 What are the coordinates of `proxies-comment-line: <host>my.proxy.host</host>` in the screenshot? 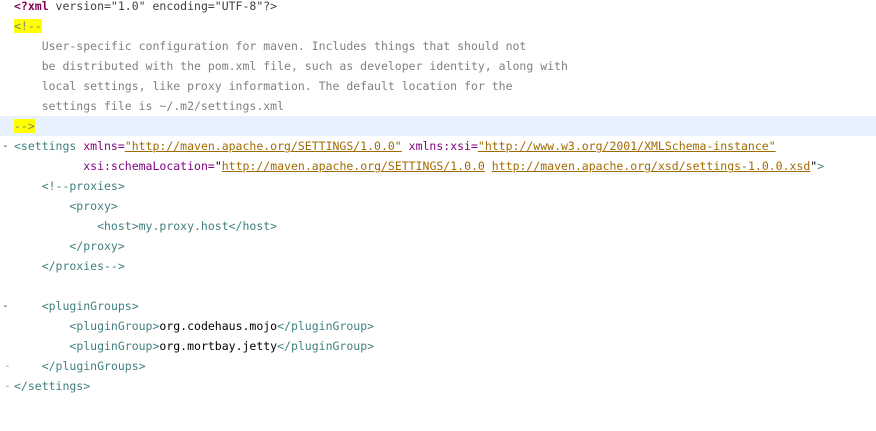 It's located at (146, 226).